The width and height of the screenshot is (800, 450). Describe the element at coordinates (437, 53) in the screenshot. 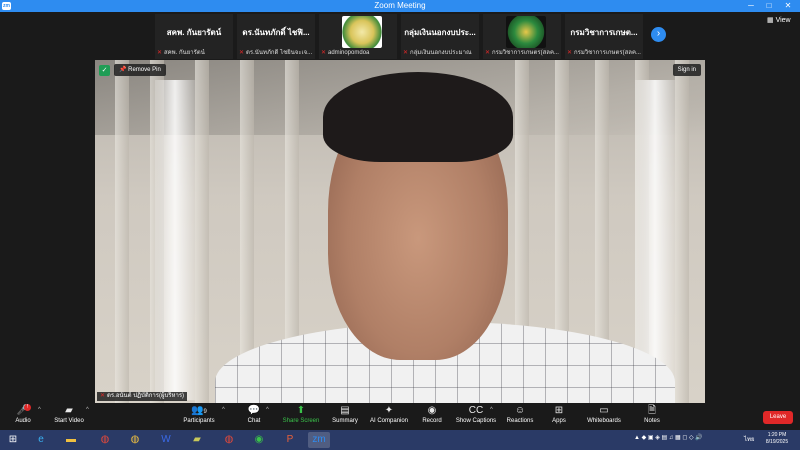

I see `participant-caption: ✕ กลุ่มเงินนอกงบประมาณ` at that location.